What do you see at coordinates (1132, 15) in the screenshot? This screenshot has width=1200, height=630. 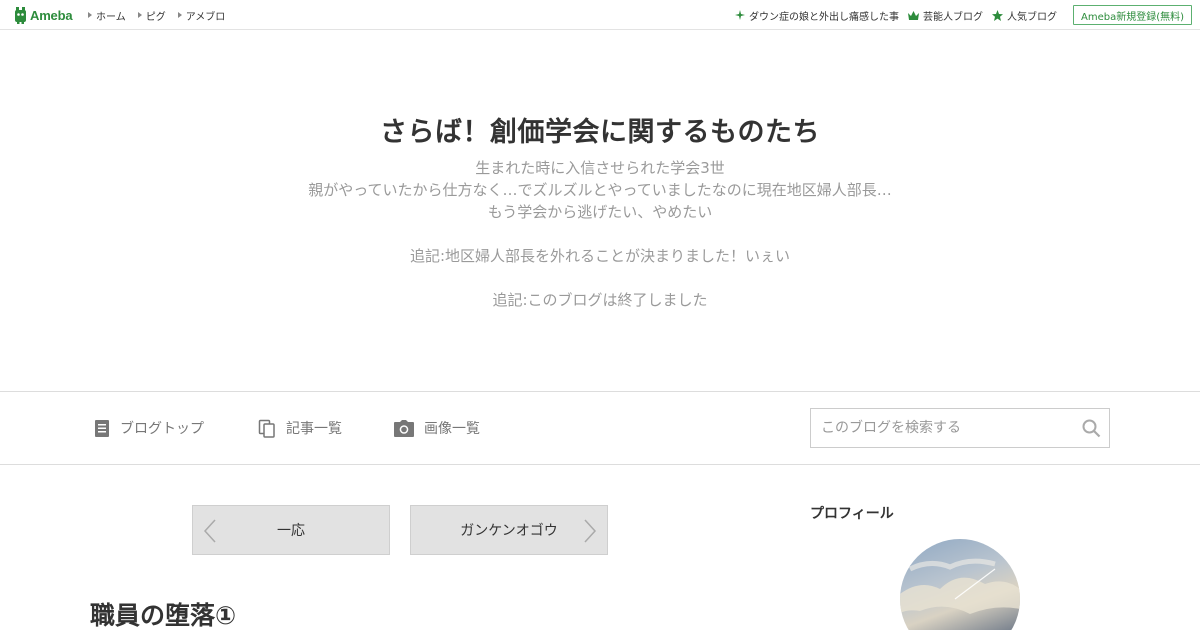 I see `signup-button: Ameba新規登録(無料)` at bounding box center [1132, 15].